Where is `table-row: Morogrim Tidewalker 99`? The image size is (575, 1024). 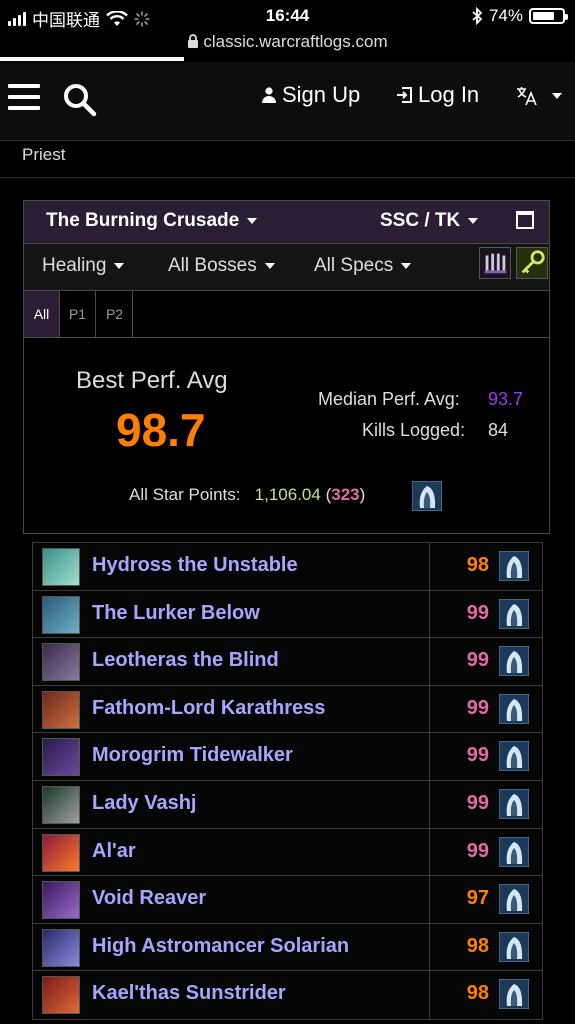 table-row: Morogrim Tidewalker 99 is located at coordinates (287, 757).